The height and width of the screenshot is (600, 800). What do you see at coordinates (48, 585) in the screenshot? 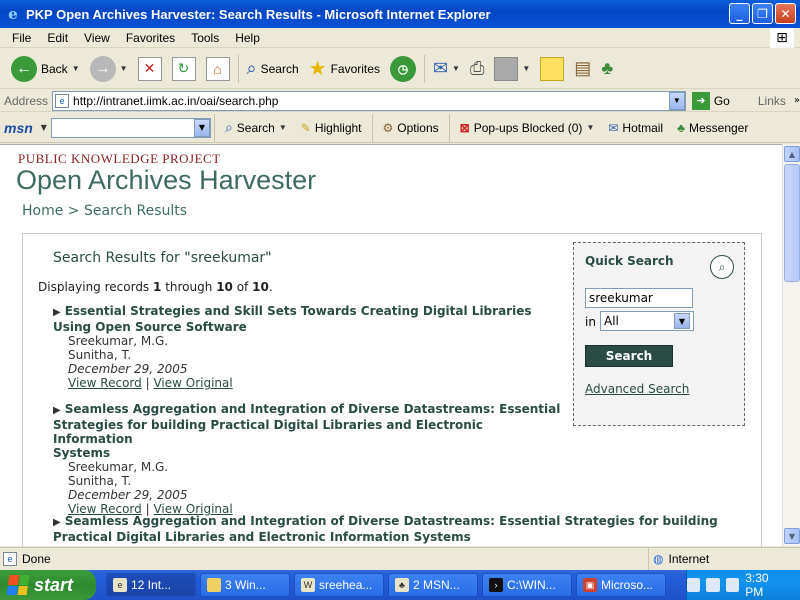
I see `start-button: start` at bounding box center [48, 585].